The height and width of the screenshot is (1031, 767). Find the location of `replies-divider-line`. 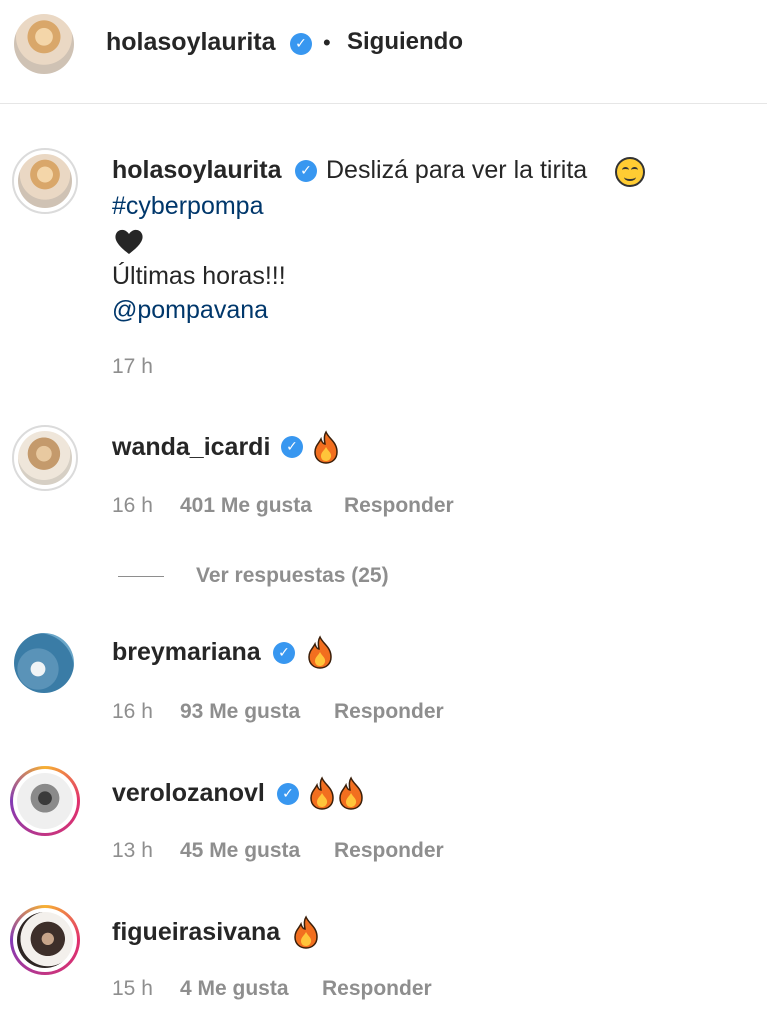

replies-divider-line is located at coordinates (141, 576).